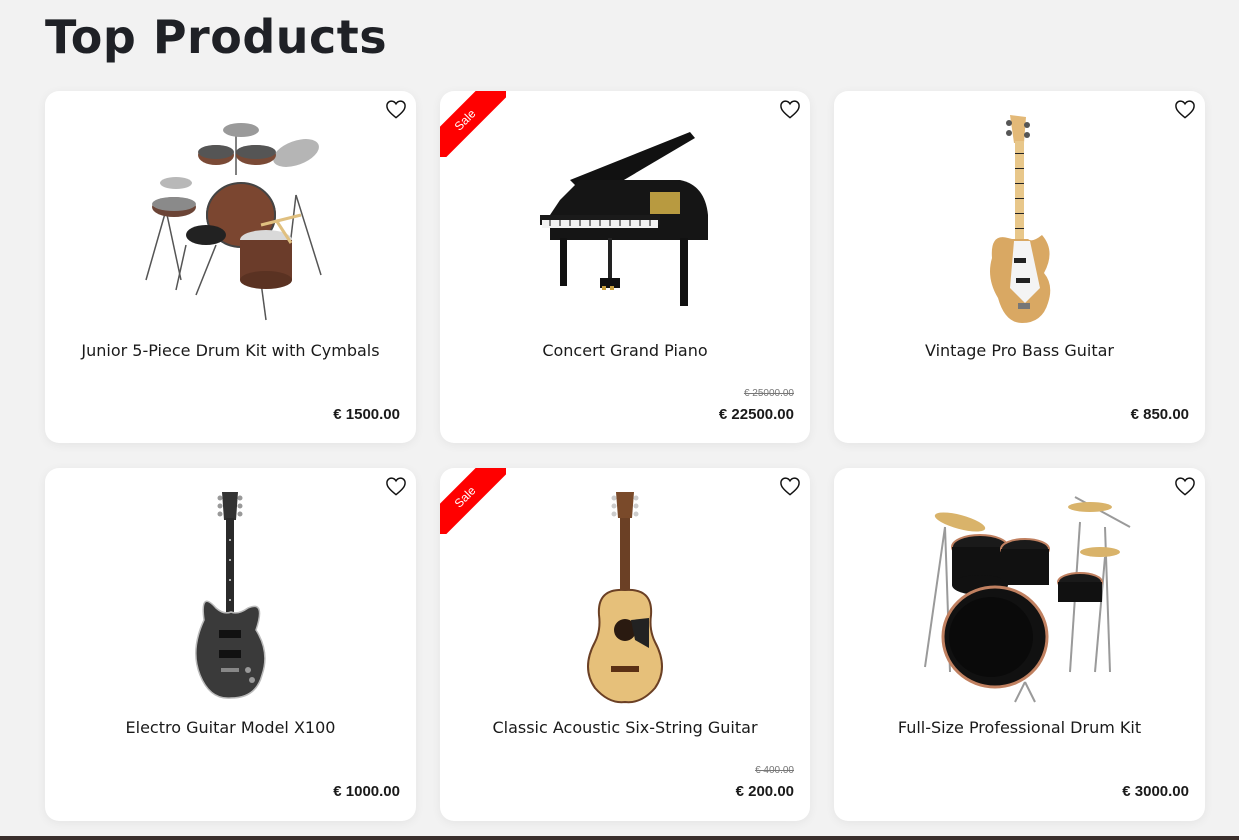 This screenshot has height=840, width=1239. What do you see at coordinates (625, 727) in the screenshot?
I see `product-name: Classic Acoustic Six-String Guitar` at bounding box center [625, 727].